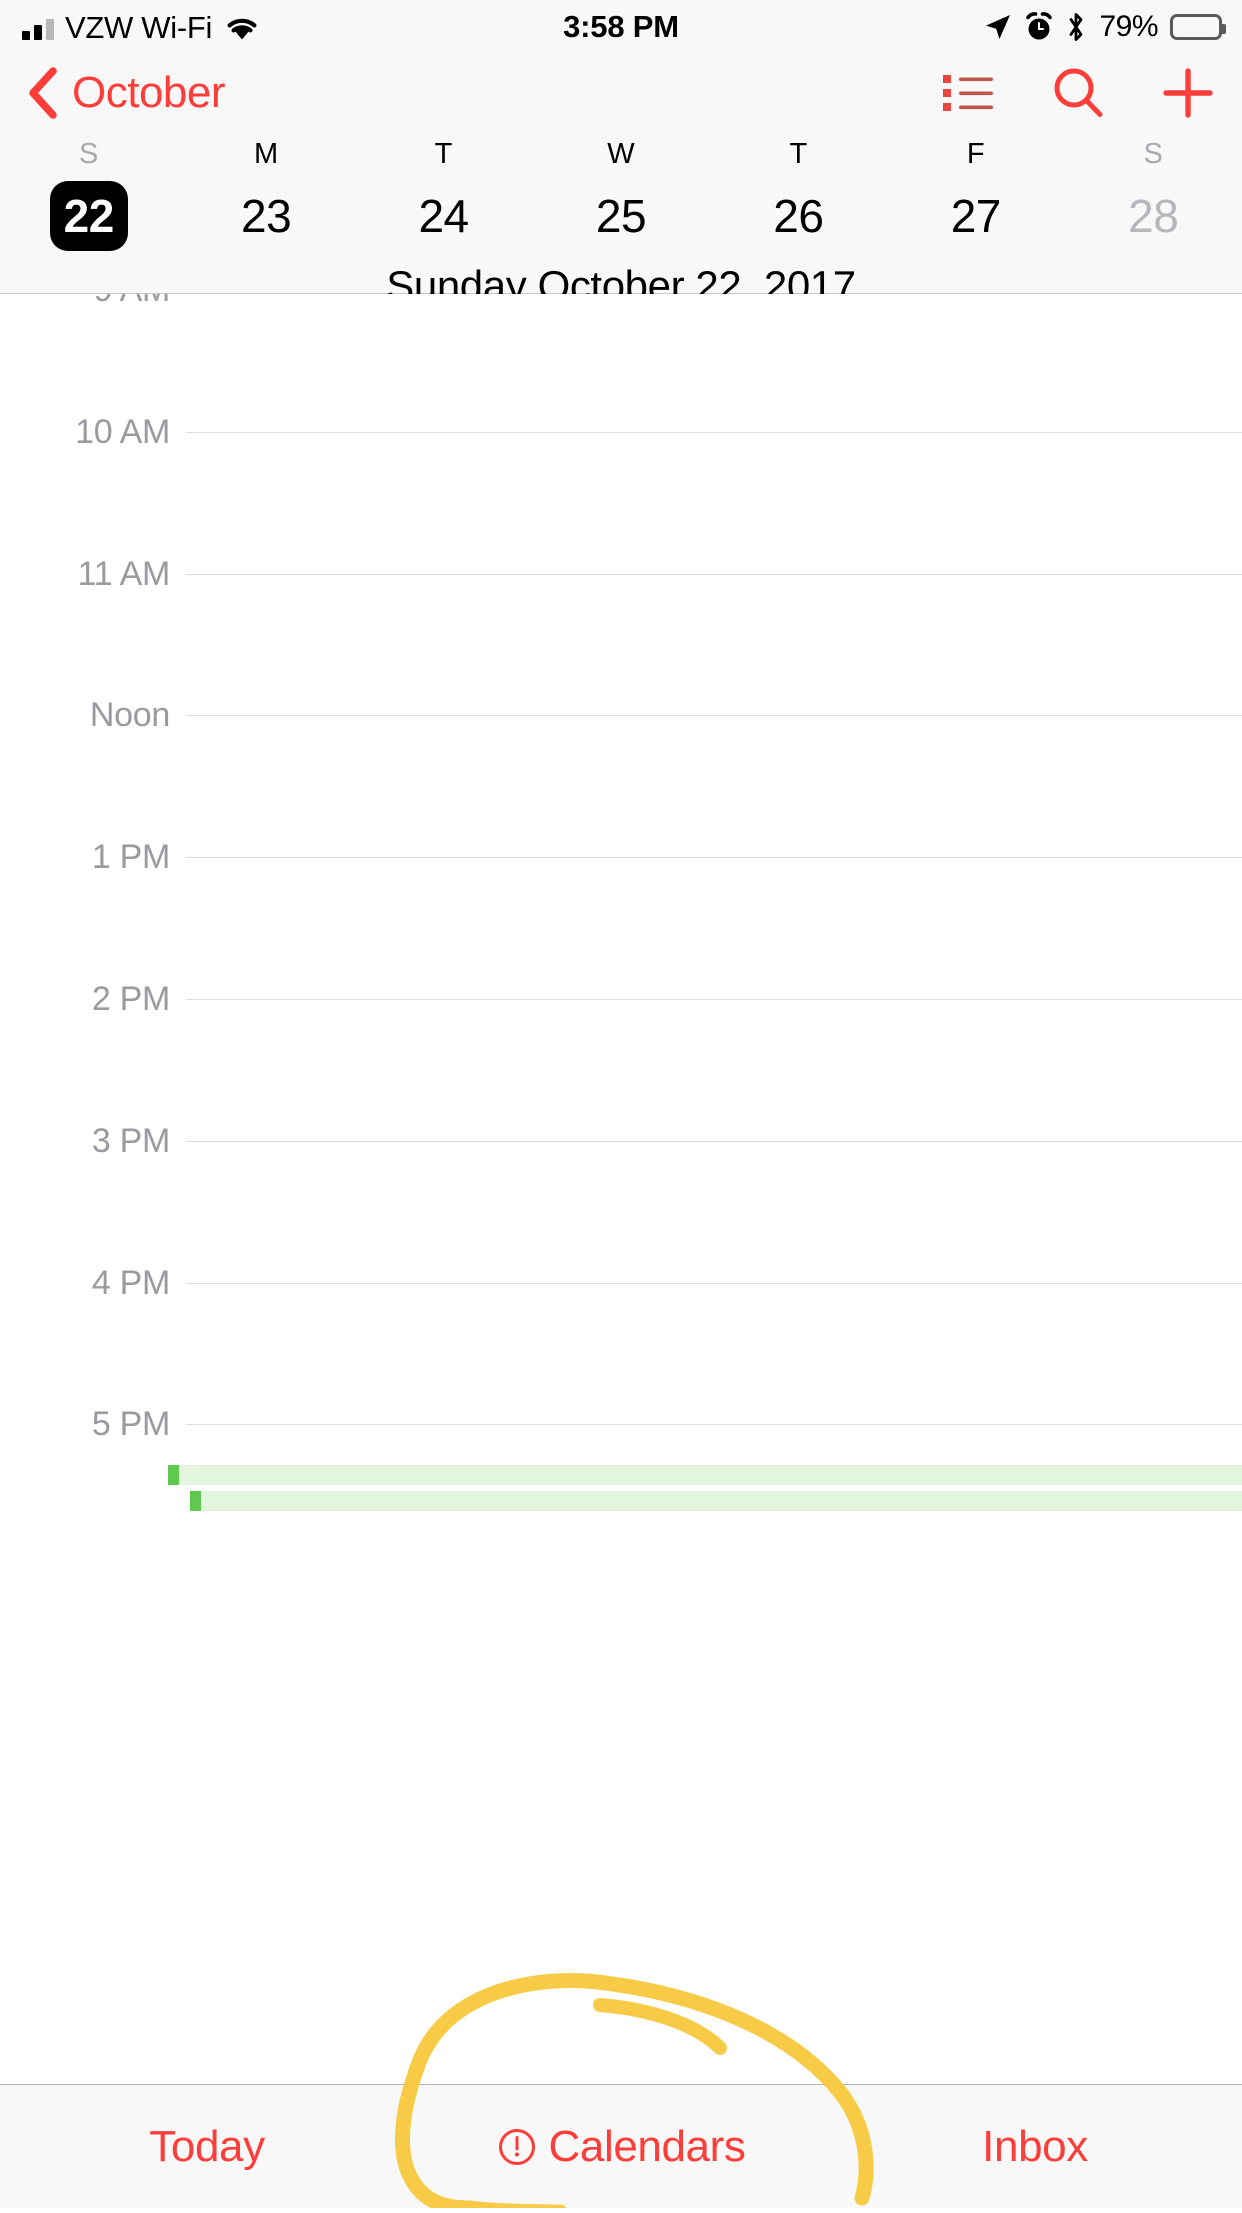  What do you see at coordinates (998, 27) in the screenshot?
I see `location-arrow-icon` at bounding box center [998, 27].